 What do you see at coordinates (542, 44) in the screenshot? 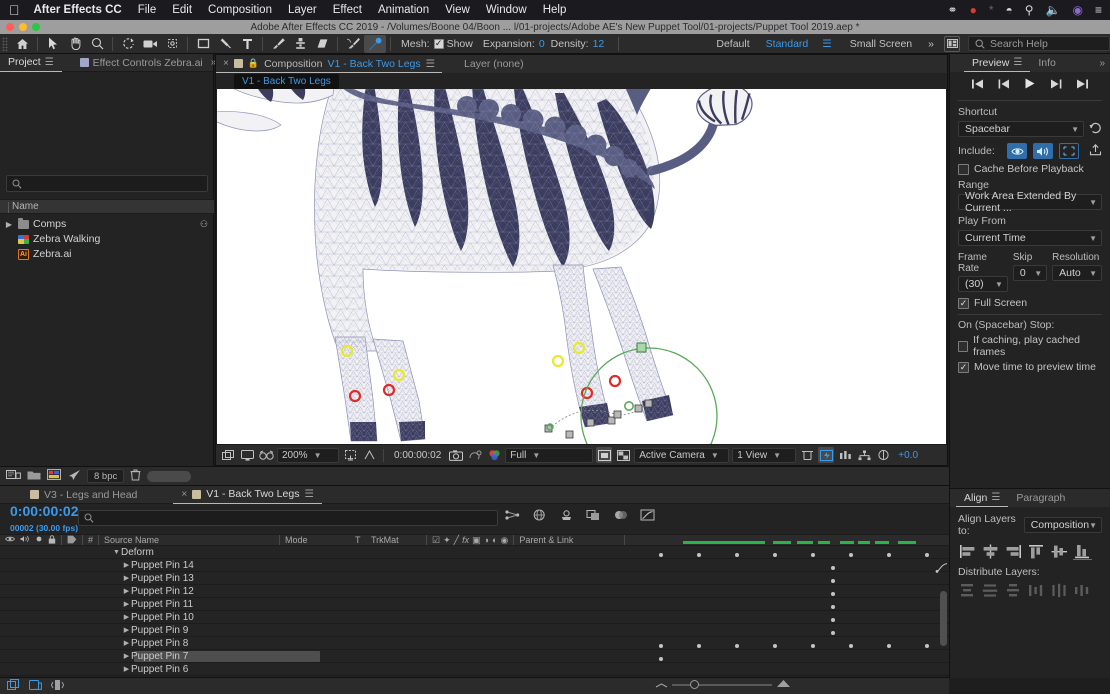
I see `expansion-value: 0` at bounding box center [542, 44].